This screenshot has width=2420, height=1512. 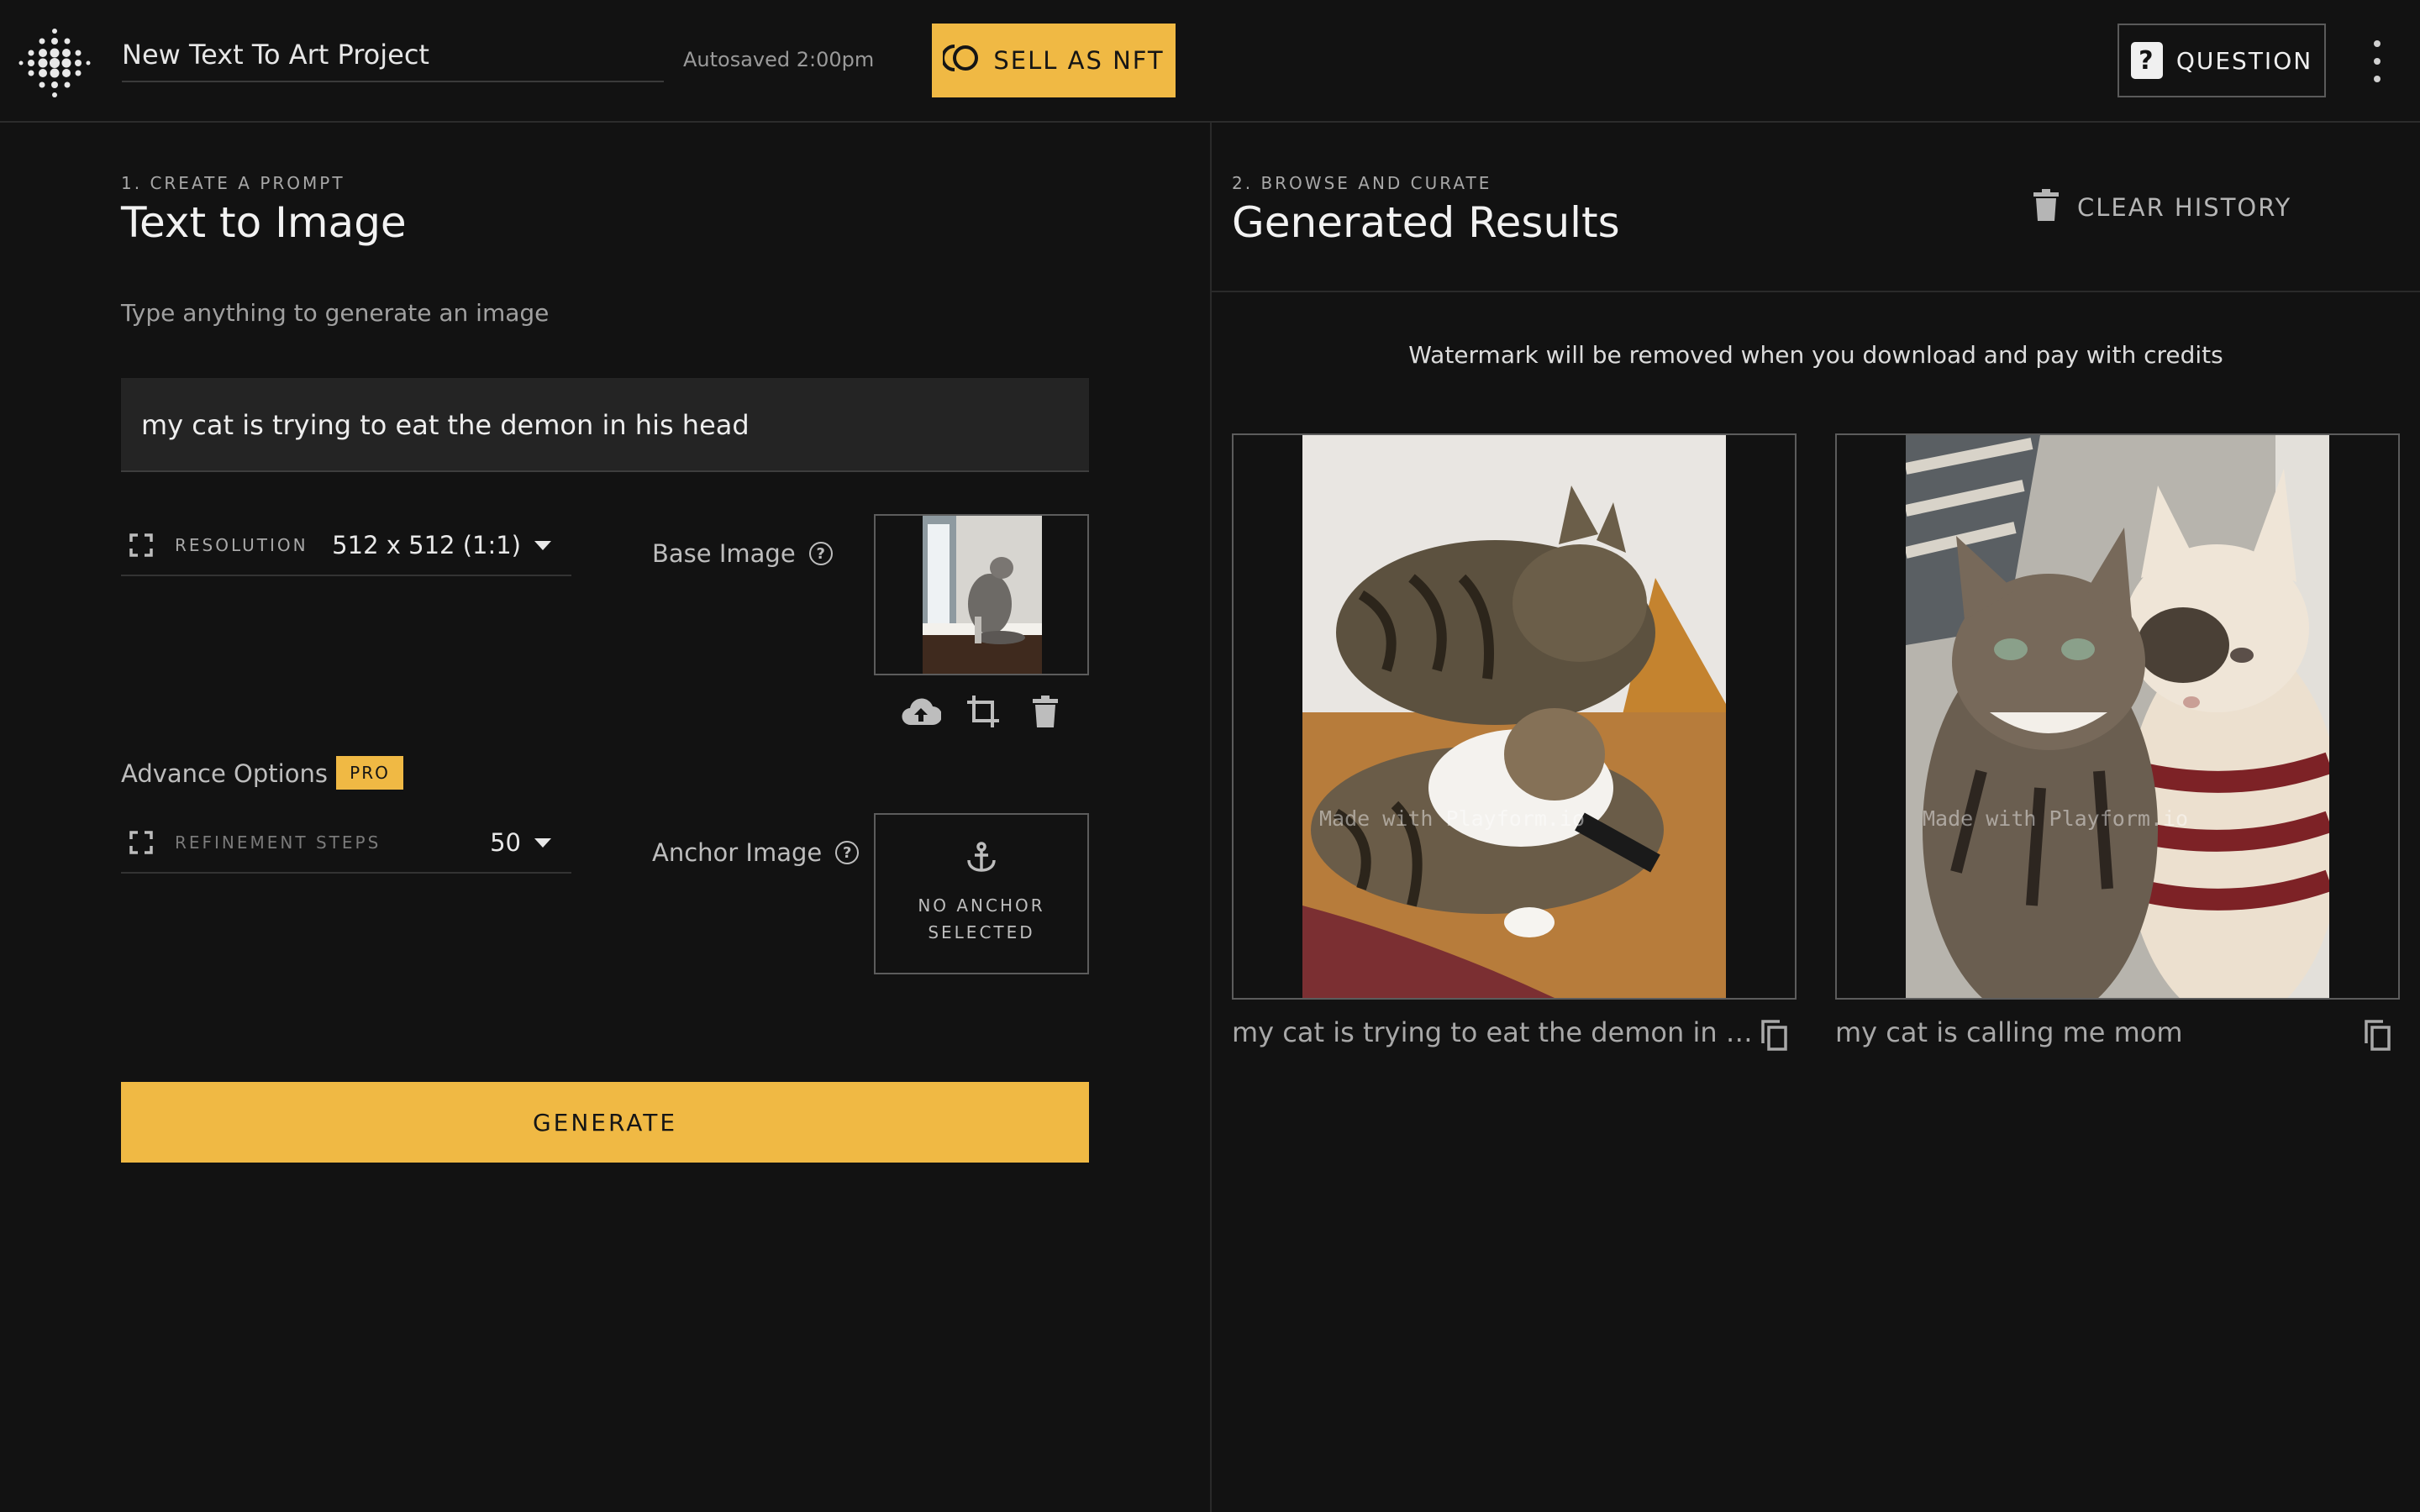 I want to click on anchor-icon, so click(x=982, y=859).